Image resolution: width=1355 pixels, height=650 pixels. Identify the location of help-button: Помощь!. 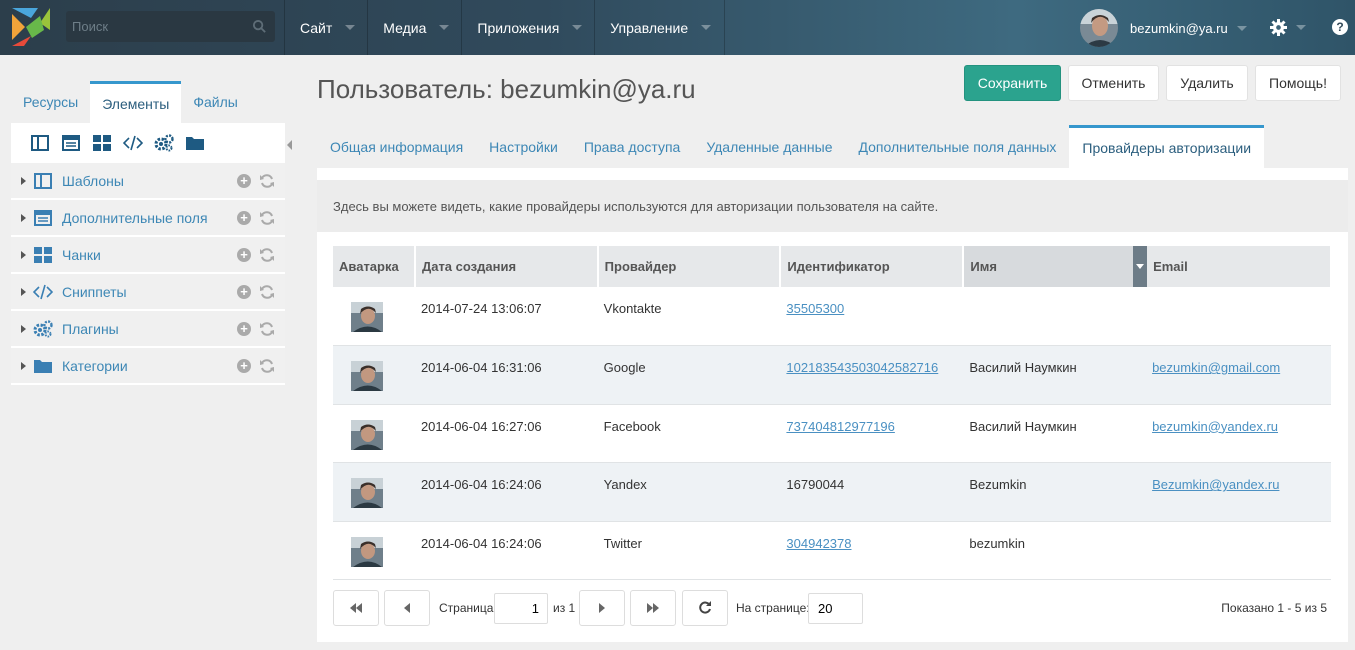
(1298, 83).